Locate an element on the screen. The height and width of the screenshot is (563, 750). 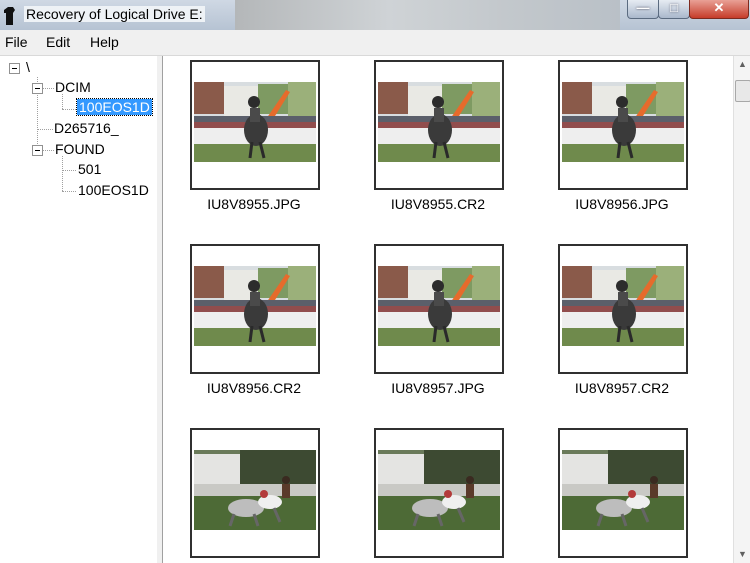
vertical-scrollbar: ▲ ▼ is located at coordinates (741, 309).